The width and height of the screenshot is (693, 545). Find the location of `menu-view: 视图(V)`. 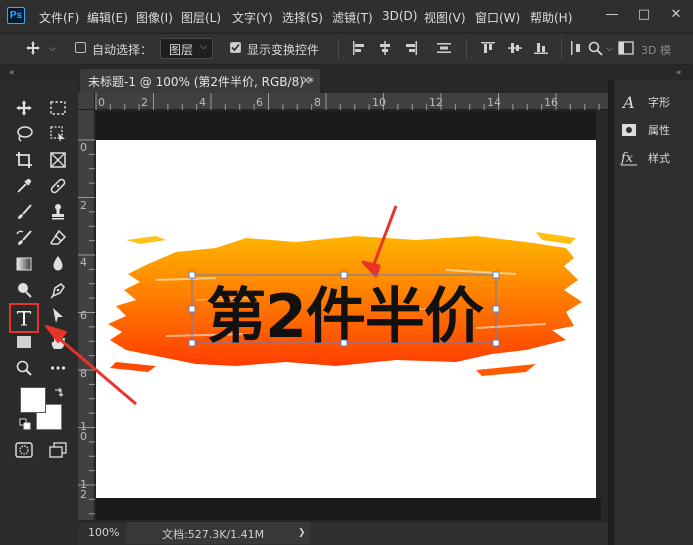

menu-view: 视图(V) is located at coordinates (445, 17).